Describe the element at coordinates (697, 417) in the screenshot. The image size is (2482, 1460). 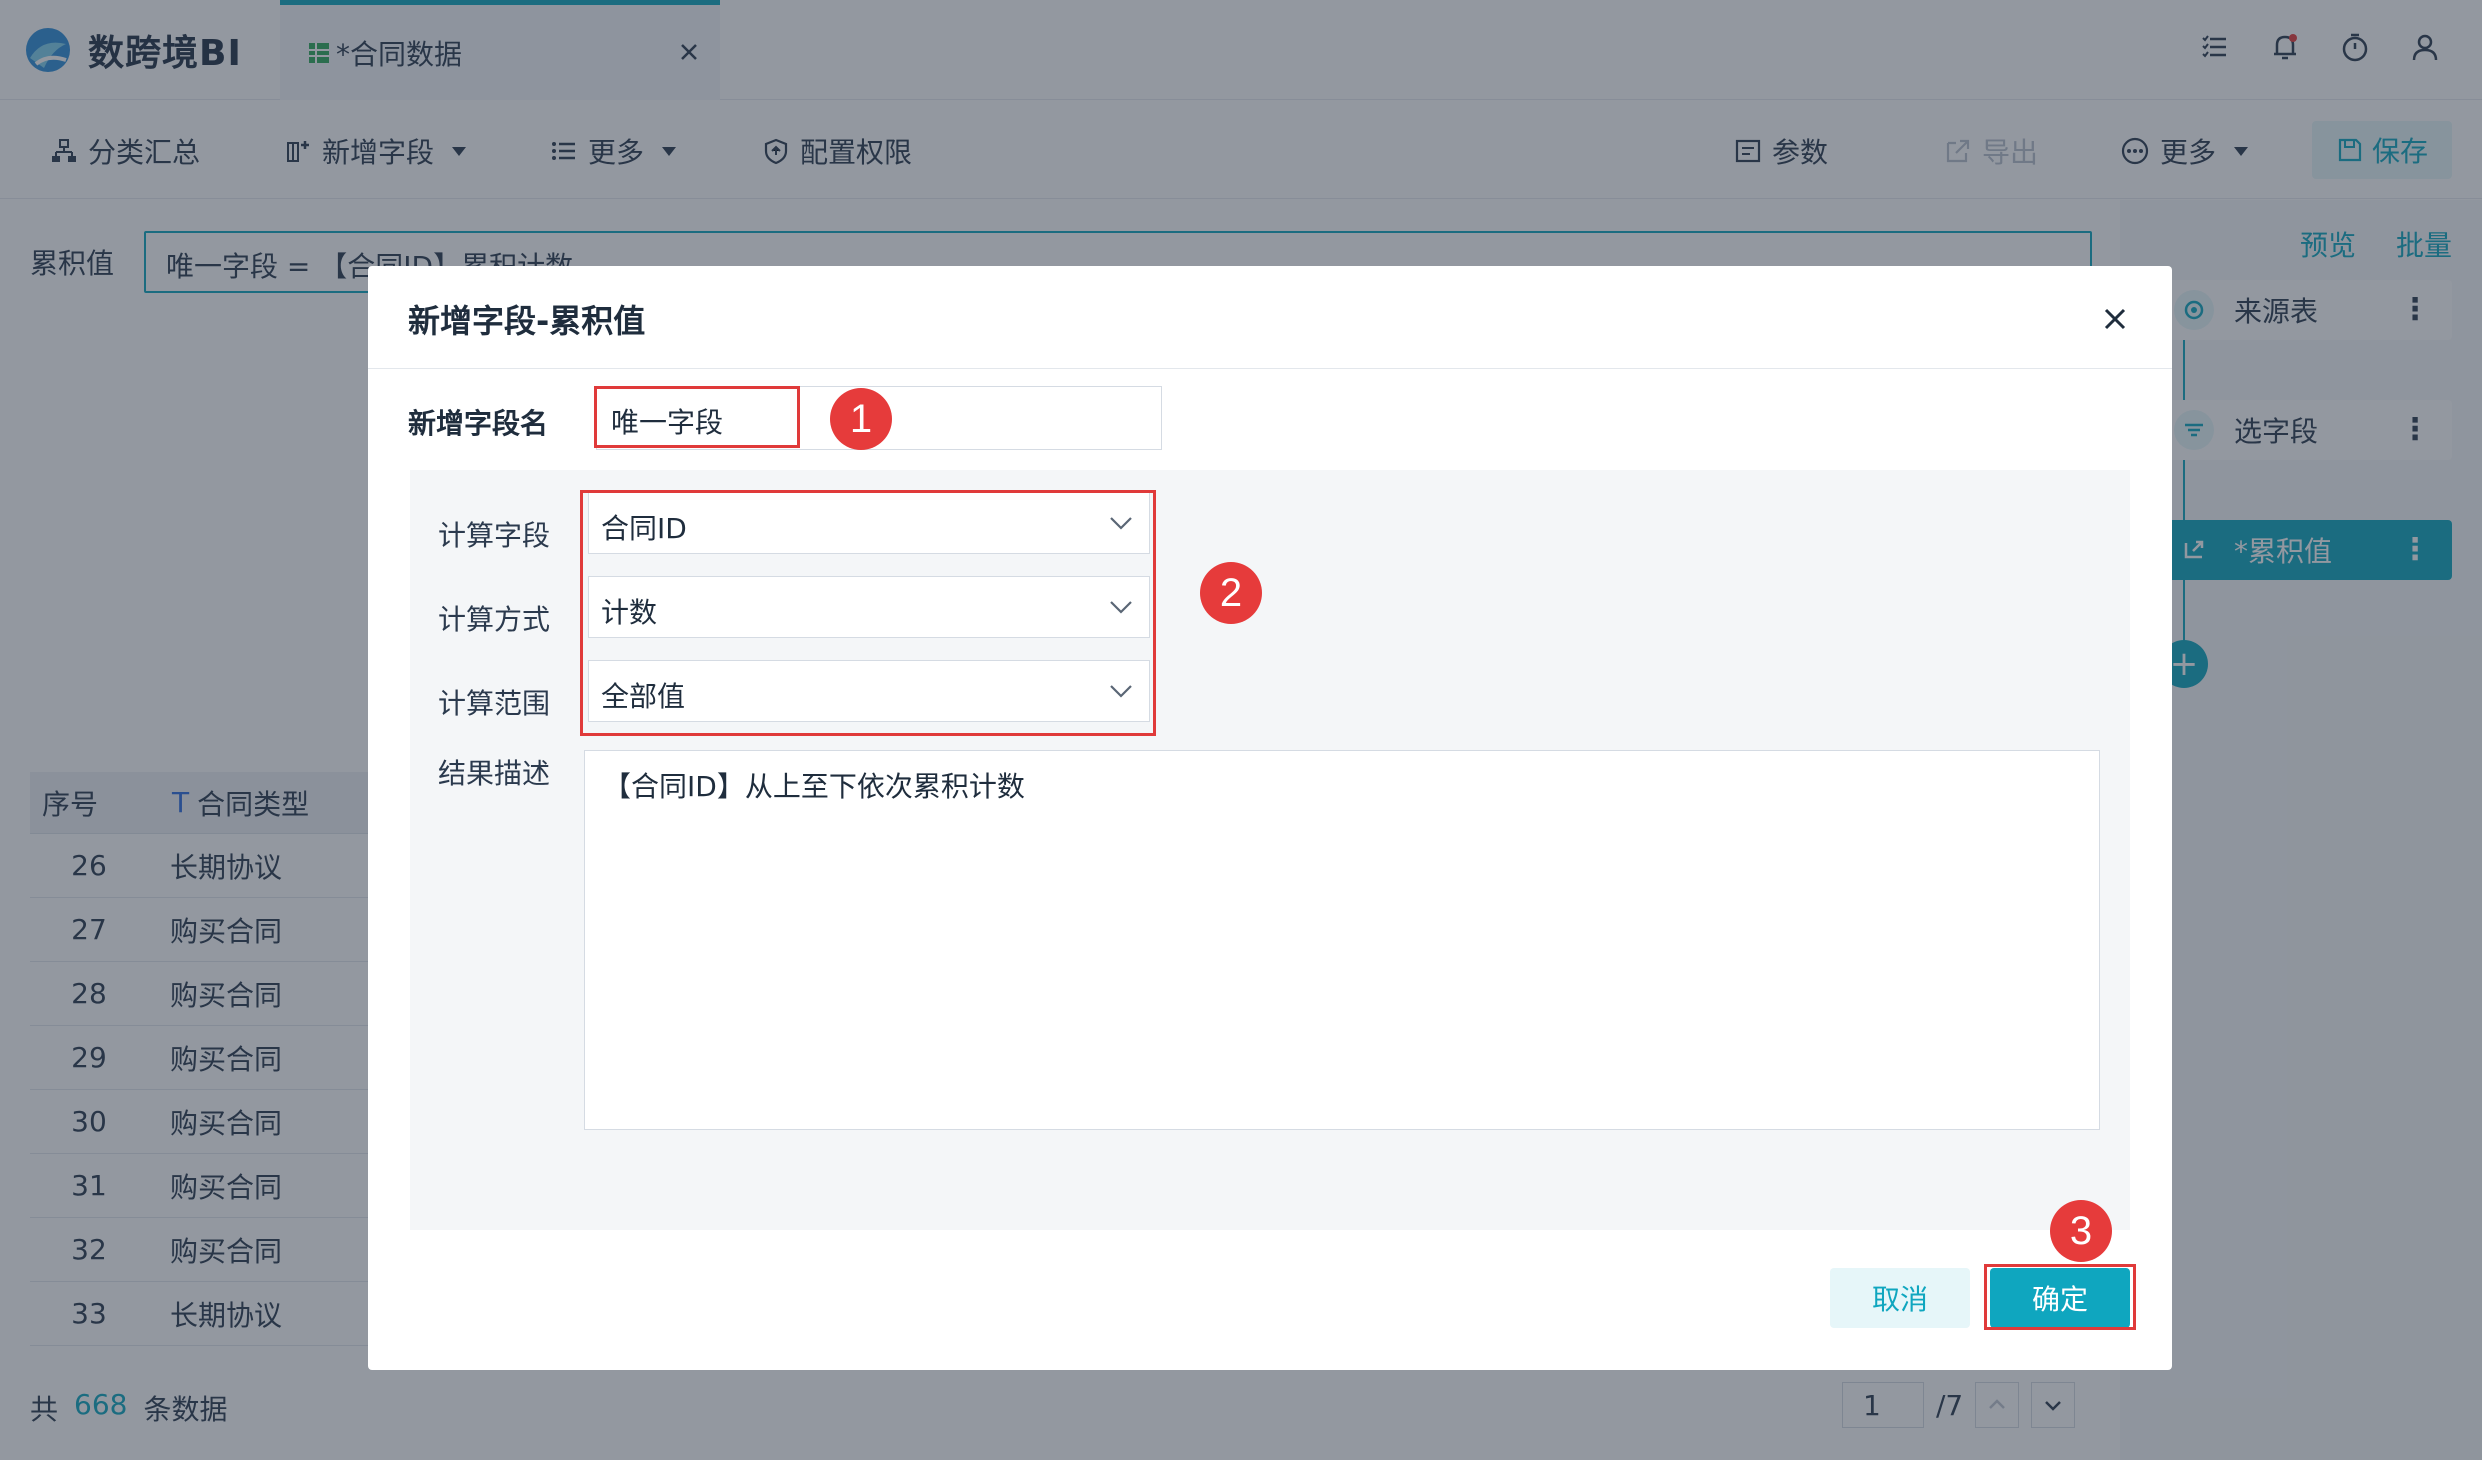
I see `highlight-box-name` at that location.